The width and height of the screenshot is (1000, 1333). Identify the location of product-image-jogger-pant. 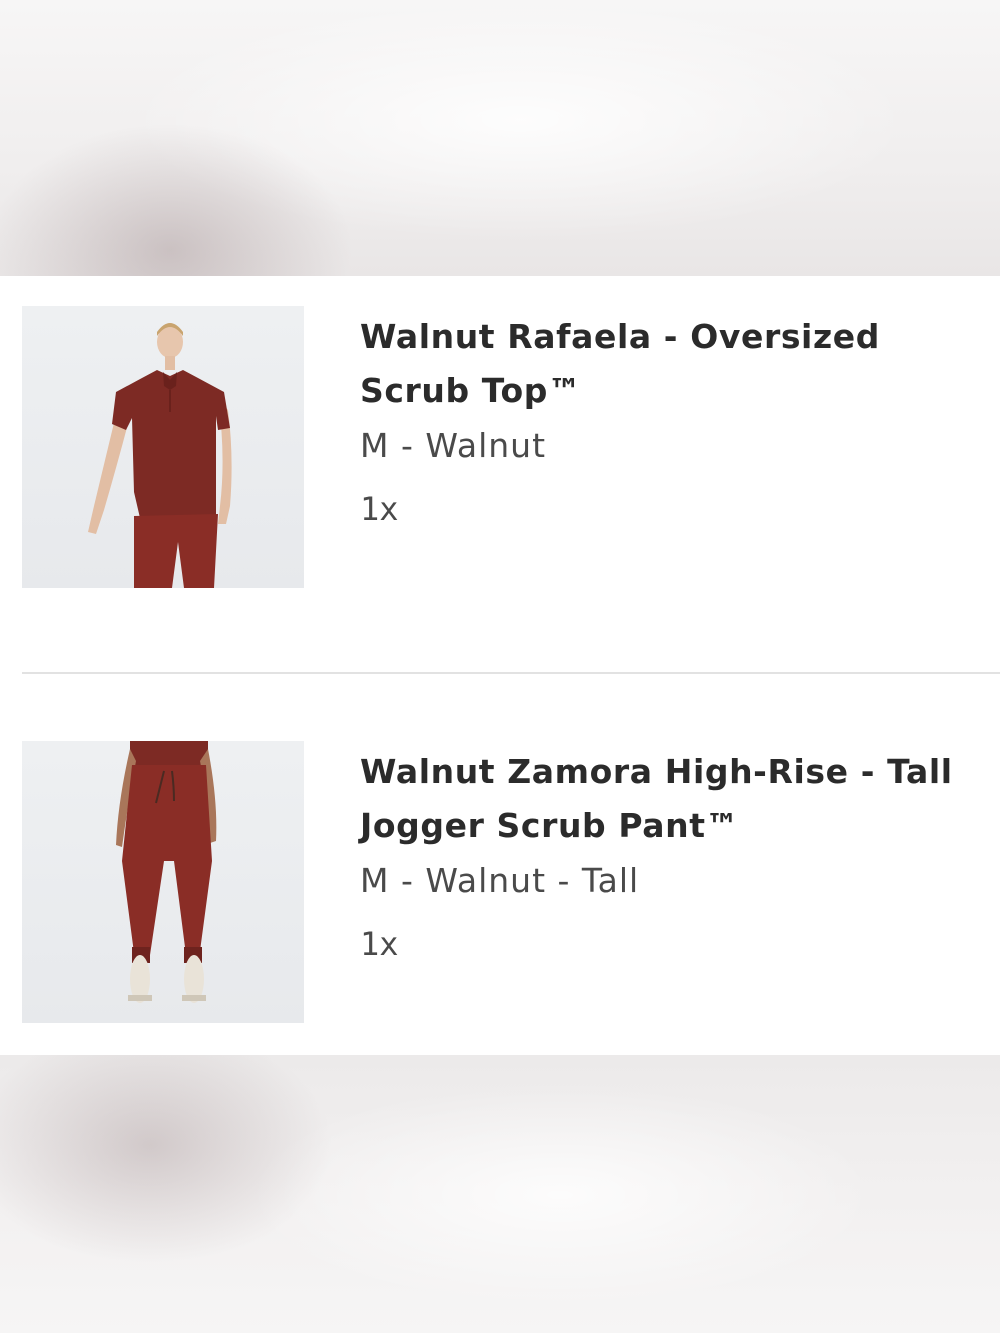
(163, 882).